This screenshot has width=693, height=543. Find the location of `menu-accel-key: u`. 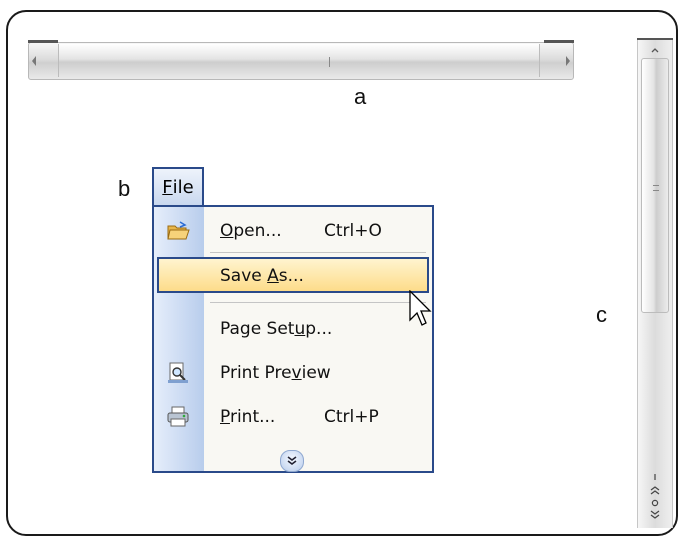

menu-accel-key: u is located at coordinates (300, 329).